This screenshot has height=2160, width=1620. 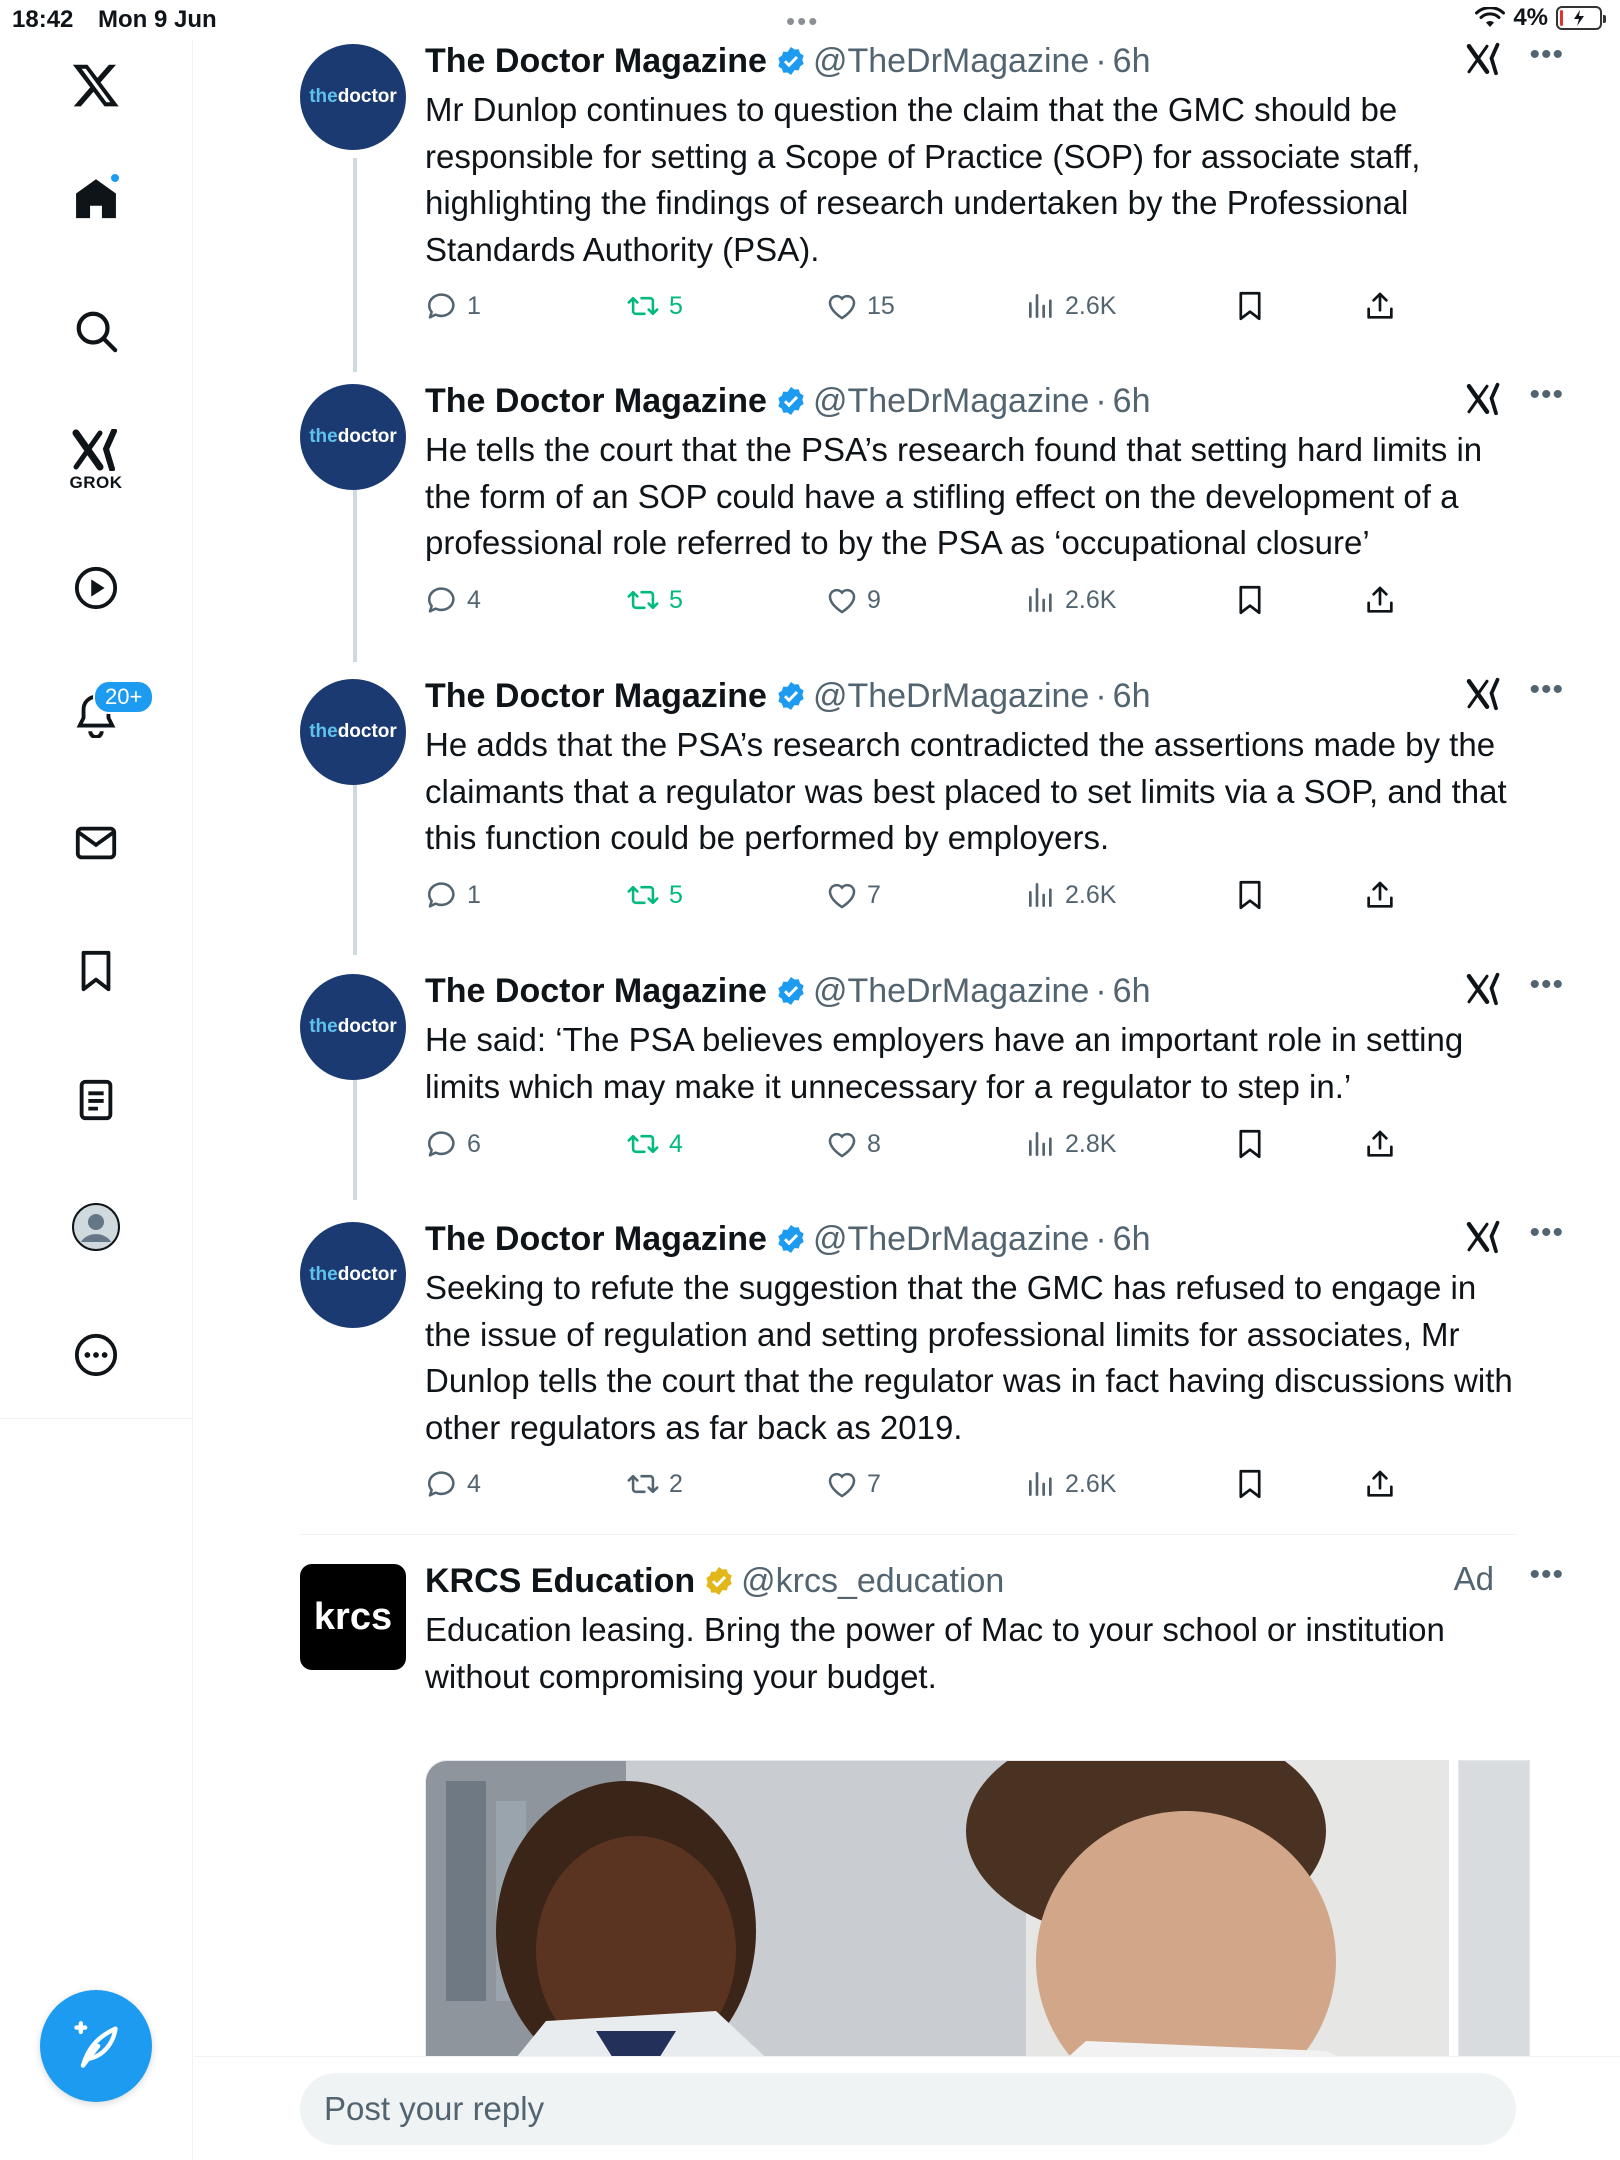 I want to click on sidebar-item-messages, so click(x=96, y=843).